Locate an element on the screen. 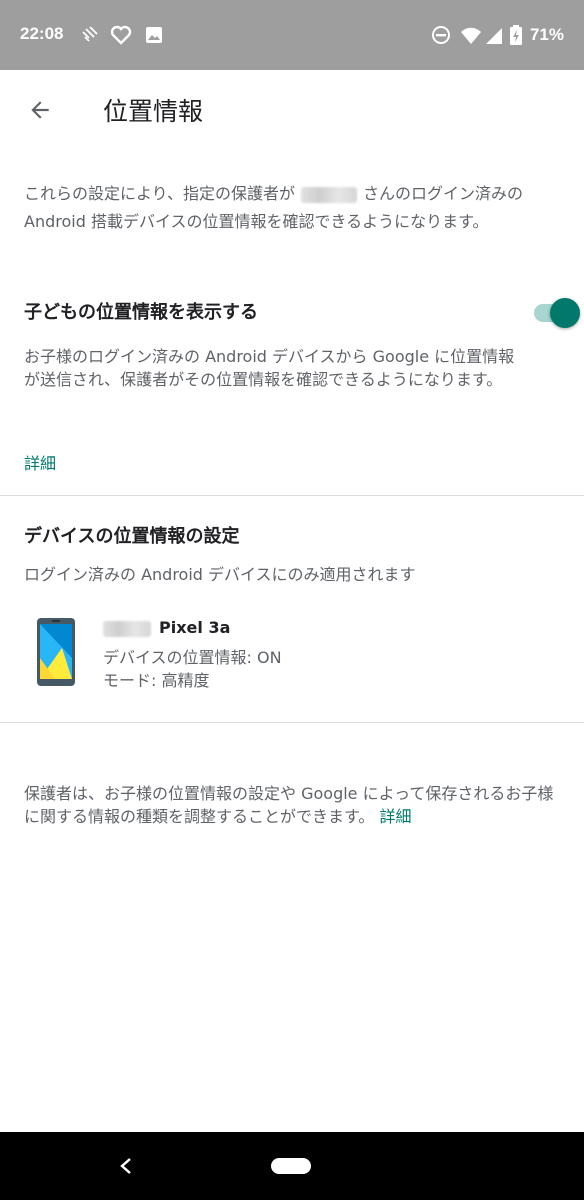 The image size is (584, 1200). footer-learn-more-link: 詳細 is located at coordinates (396, 816).